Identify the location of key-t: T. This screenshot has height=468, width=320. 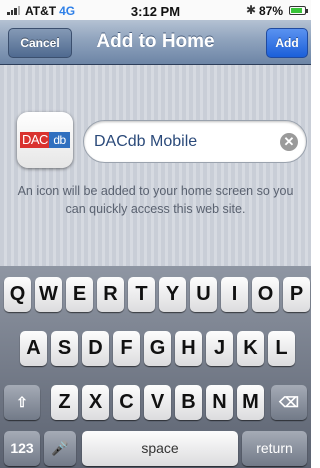
(141, 294).